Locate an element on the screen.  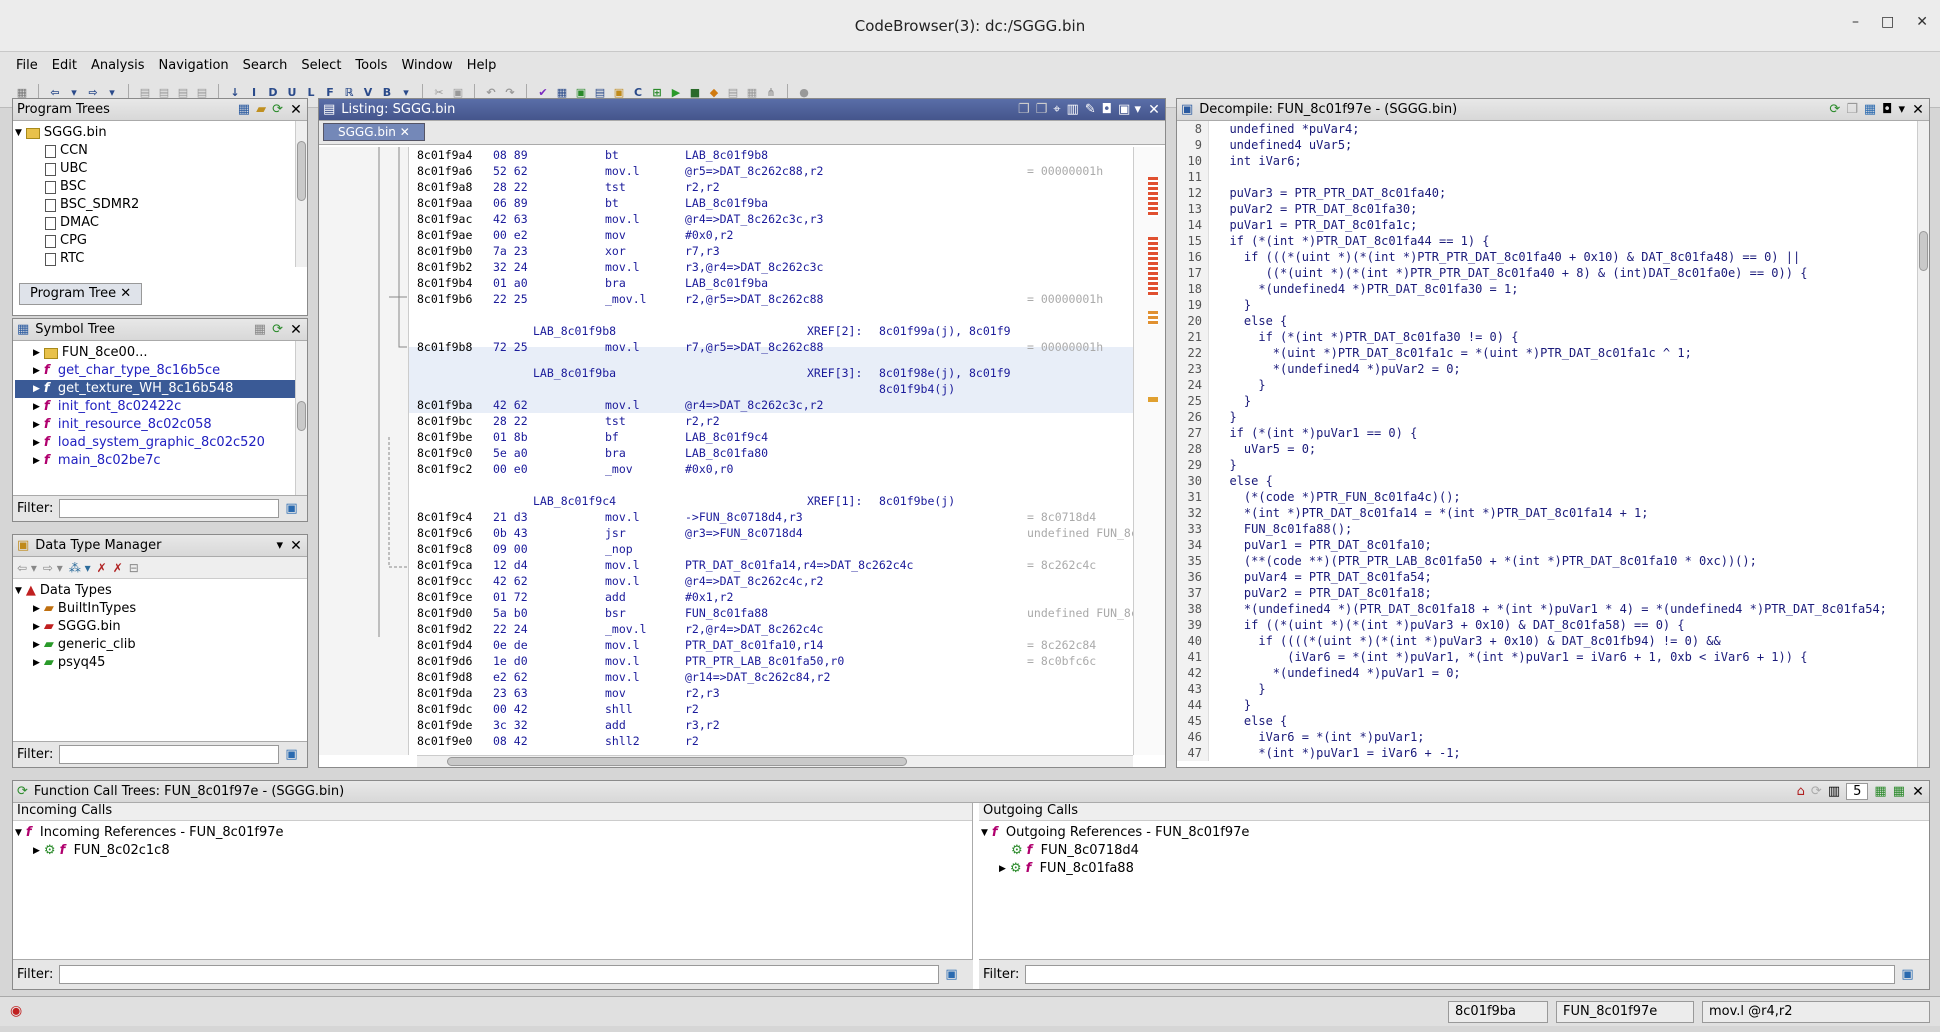
filter-options-icon: ▣ is located at coordinates (291, 508).